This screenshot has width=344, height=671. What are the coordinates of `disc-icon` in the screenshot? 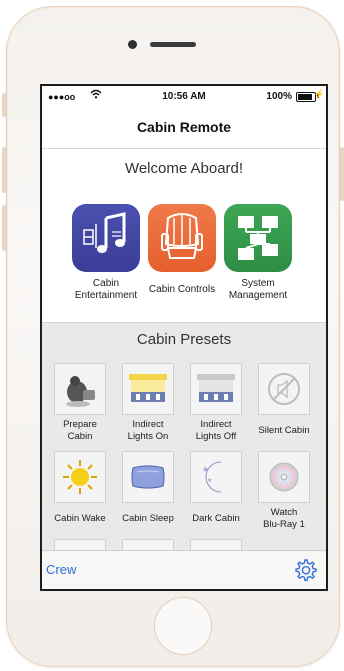 It's located at (284, 477).